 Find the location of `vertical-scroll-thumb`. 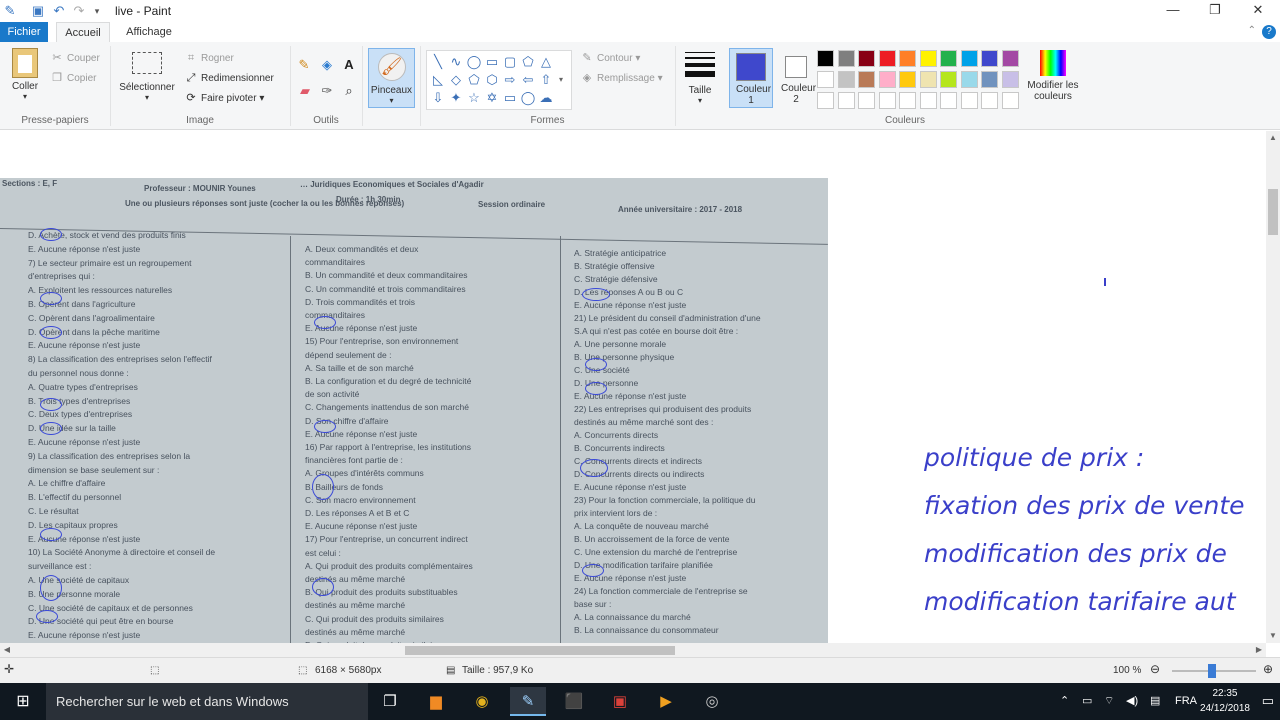

vertical-scroll-thumb is located at coordinates (1273, 212).